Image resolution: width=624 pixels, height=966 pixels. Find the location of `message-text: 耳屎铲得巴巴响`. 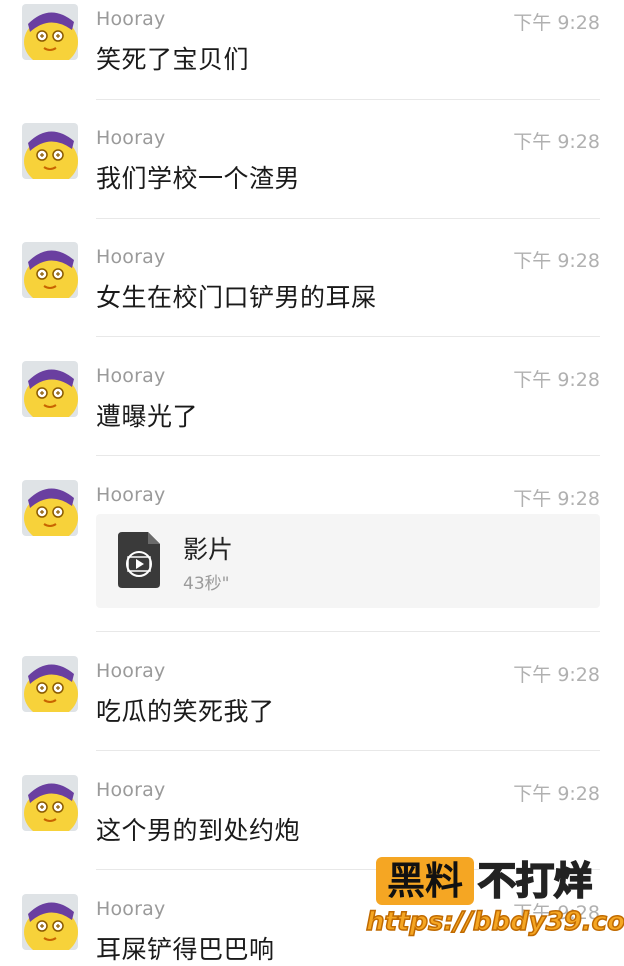

message-text: 耳屎铲得巴巴响 is located at coordinates (185, 949).